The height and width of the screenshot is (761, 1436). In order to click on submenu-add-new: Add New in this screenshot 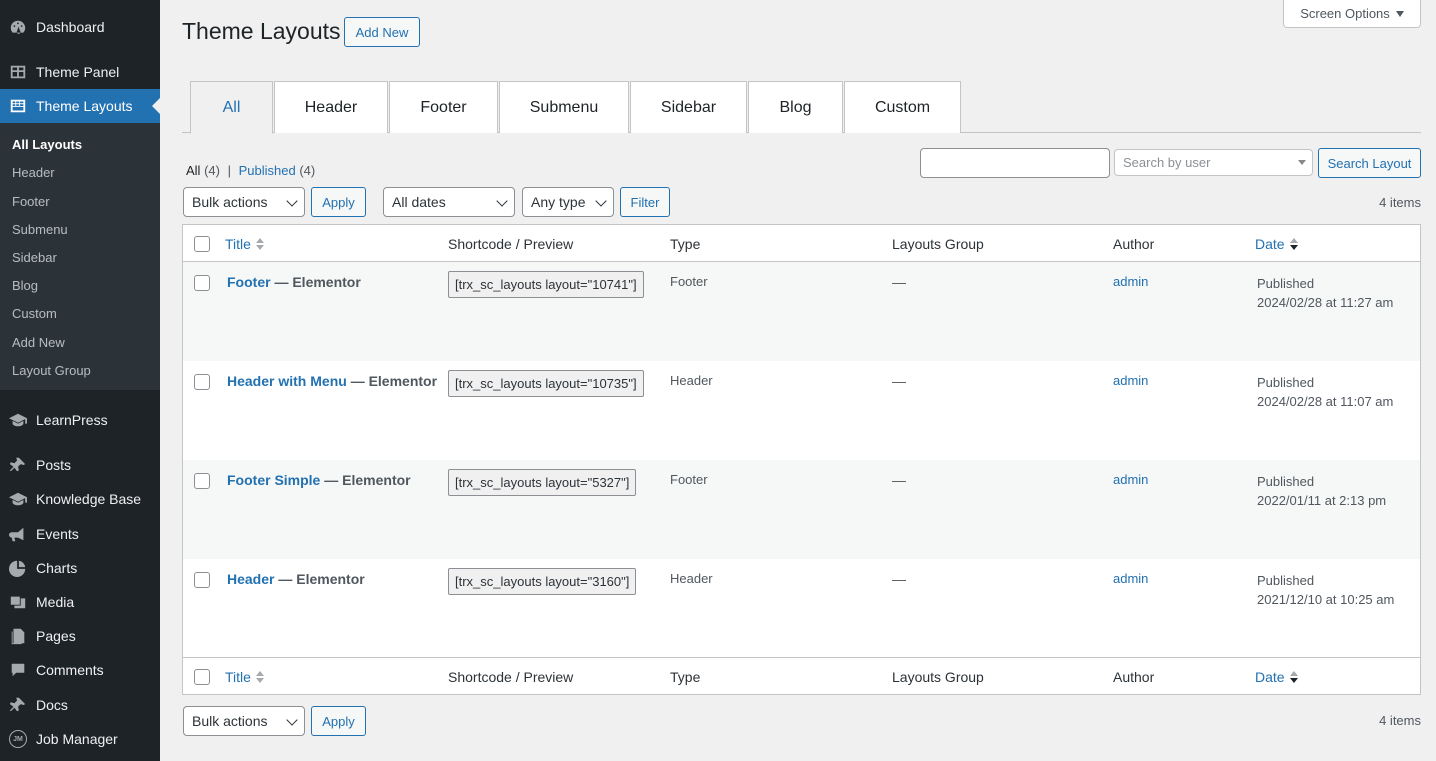, I will do `click(38, 342)`.